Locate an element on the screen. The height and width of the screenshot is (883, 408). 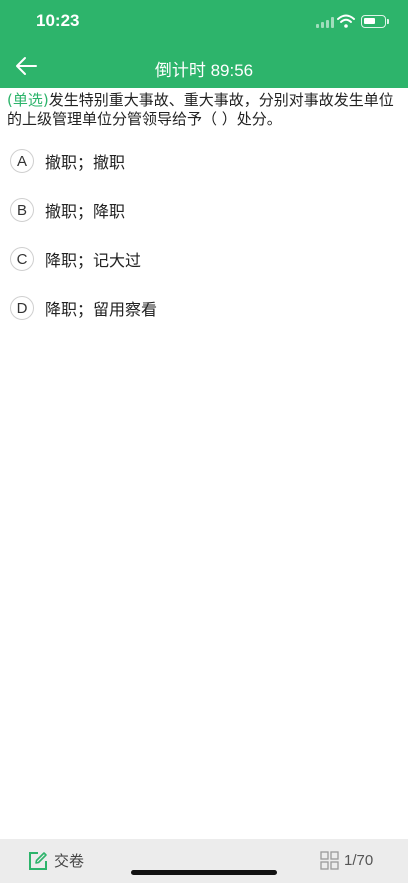
option-text: 降职；记大过 is located at coordinates (93, 260).